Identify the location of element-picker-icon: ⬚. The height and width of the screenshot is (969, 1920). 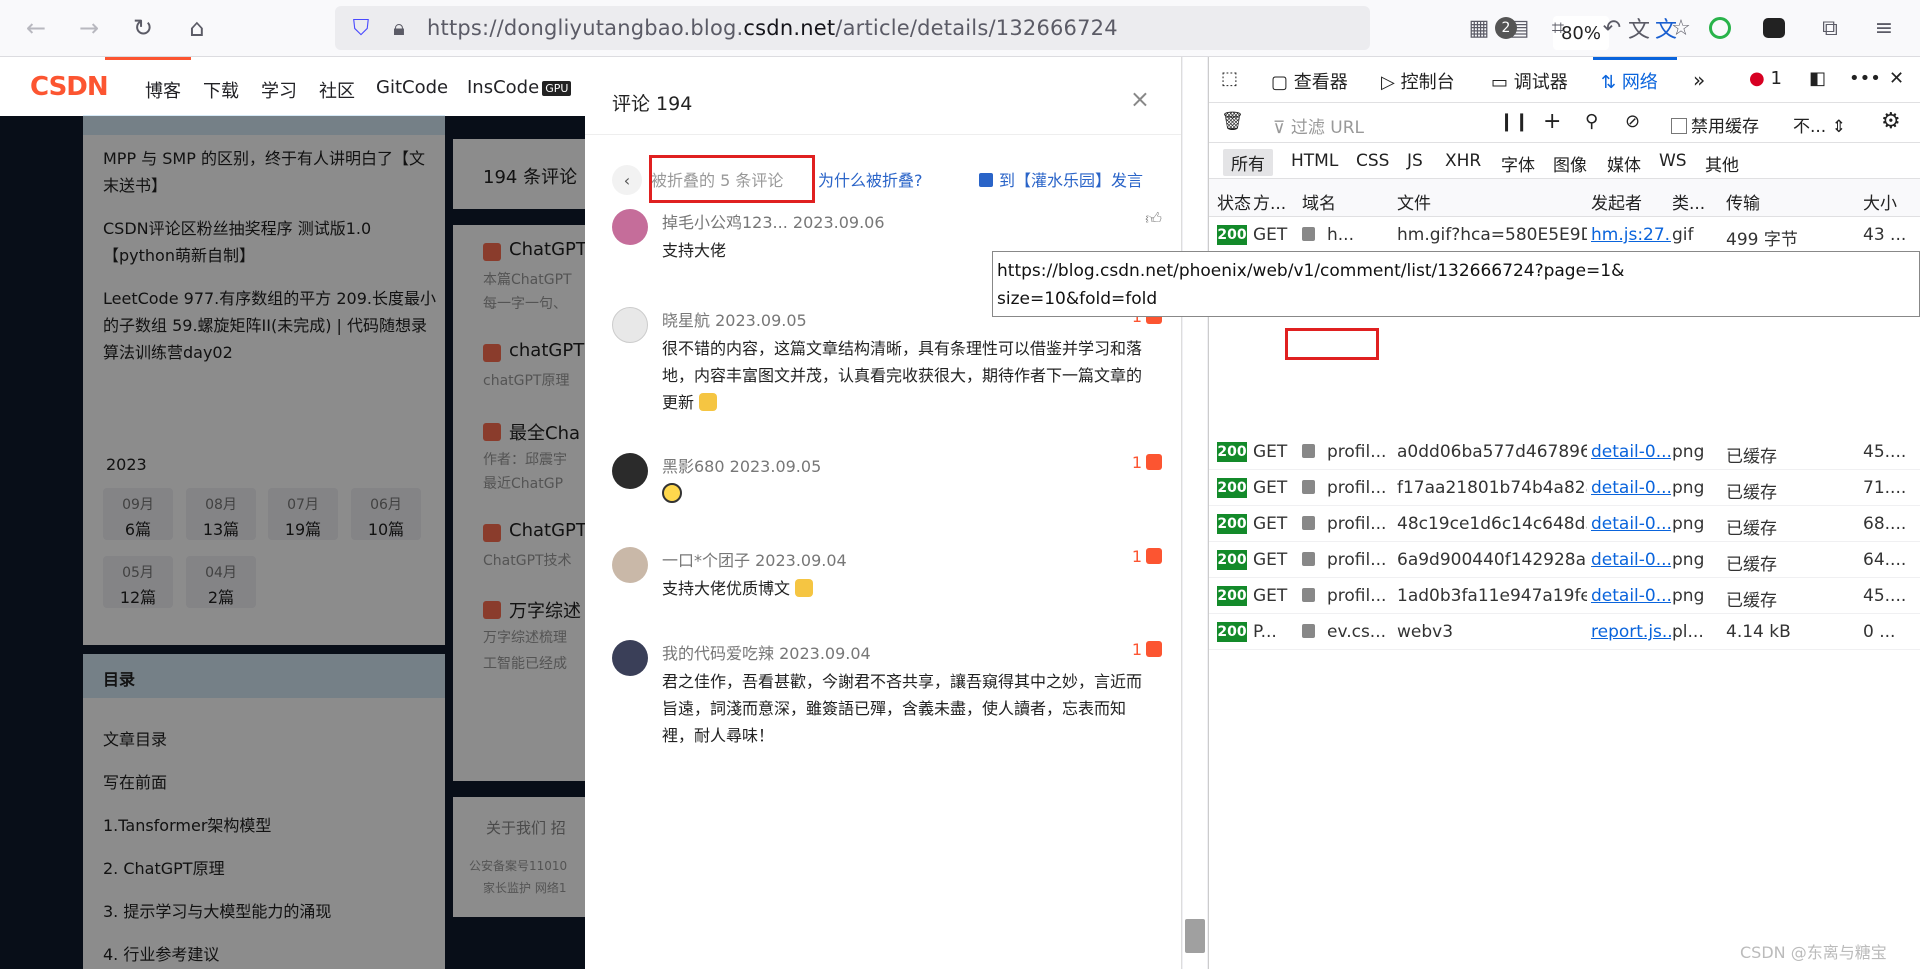
(1229, 78).